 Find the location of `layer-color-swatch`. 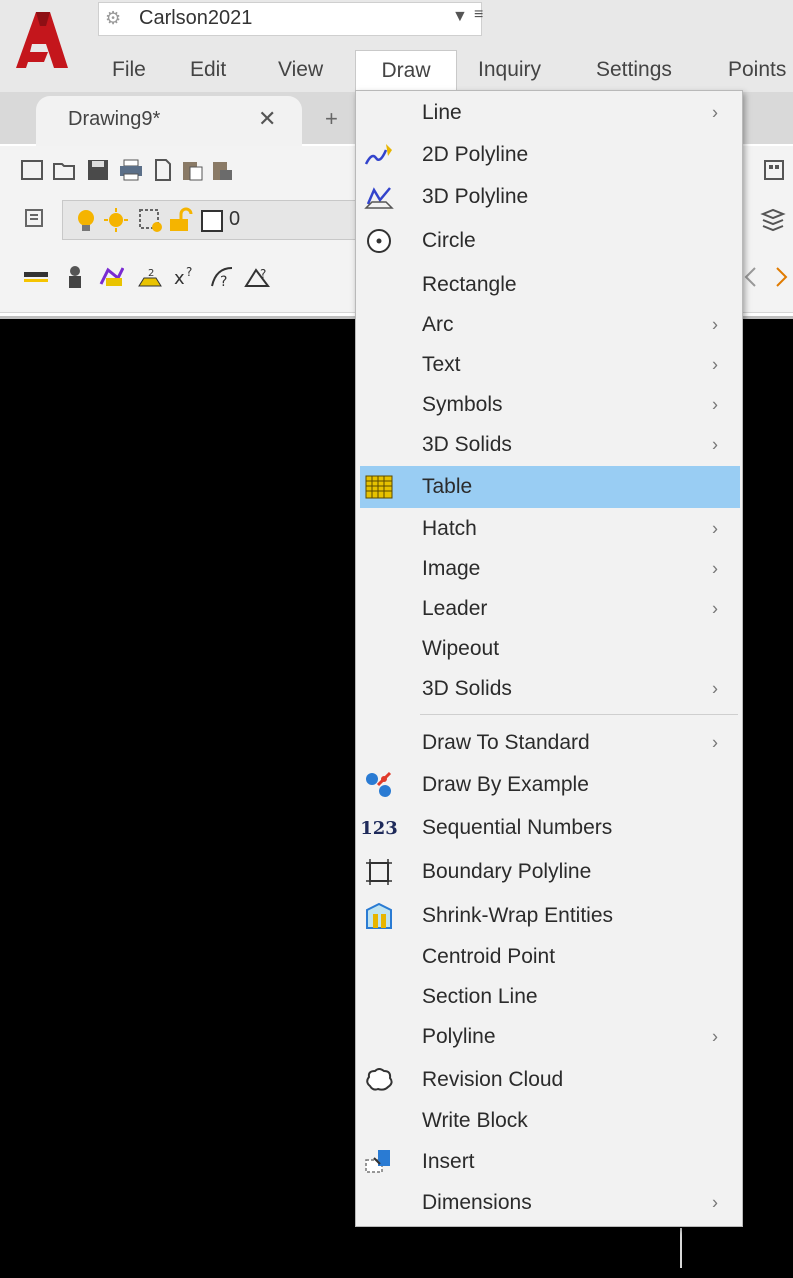

layer-color-swatch is located at coordinates (212, 221).